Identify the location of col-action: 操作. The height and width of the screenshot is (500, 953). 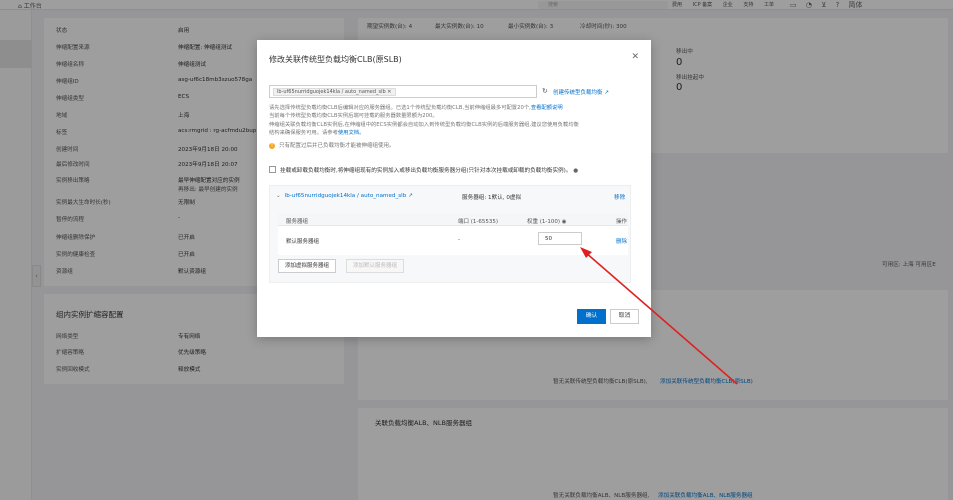
(622, 222).